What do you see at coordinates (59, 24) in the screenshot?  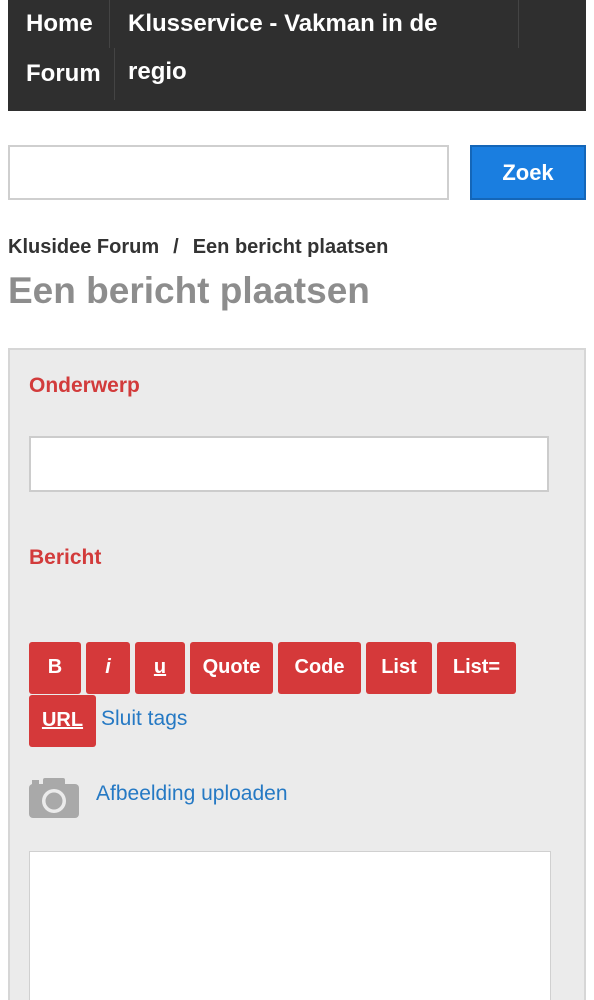 I see `nav-home-link: Home` at bounding box center [59, 24].